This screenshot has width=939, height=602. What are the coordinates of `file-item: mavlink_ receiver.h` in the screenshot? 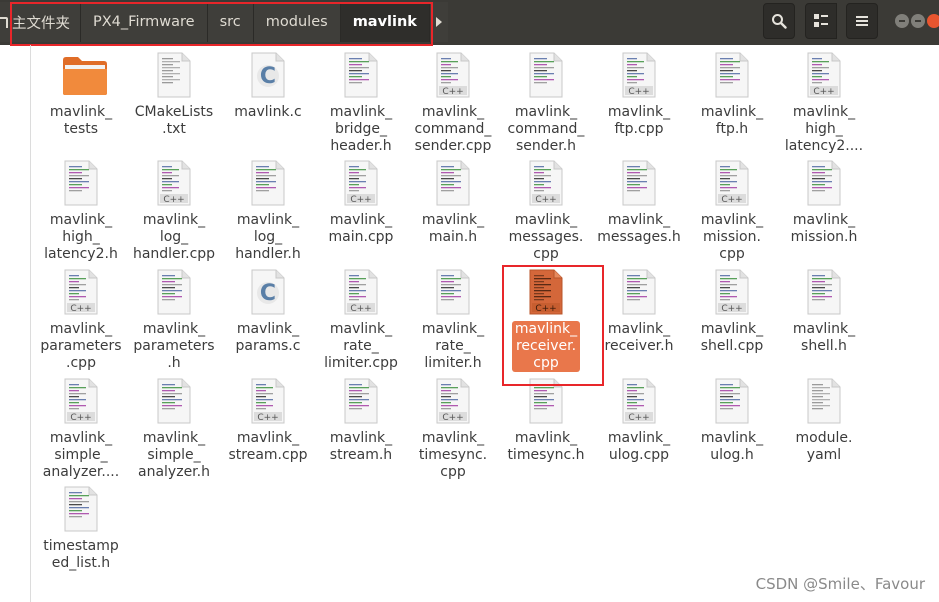 It's located at (639, 312).